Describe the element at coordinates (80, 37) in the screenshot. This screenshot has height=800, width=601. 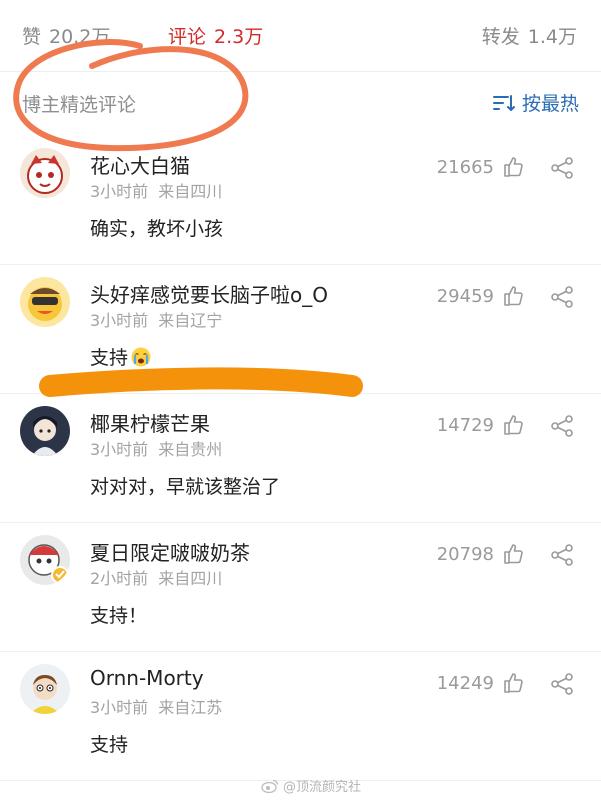
I see `likes-count: 20.2万` at that location.